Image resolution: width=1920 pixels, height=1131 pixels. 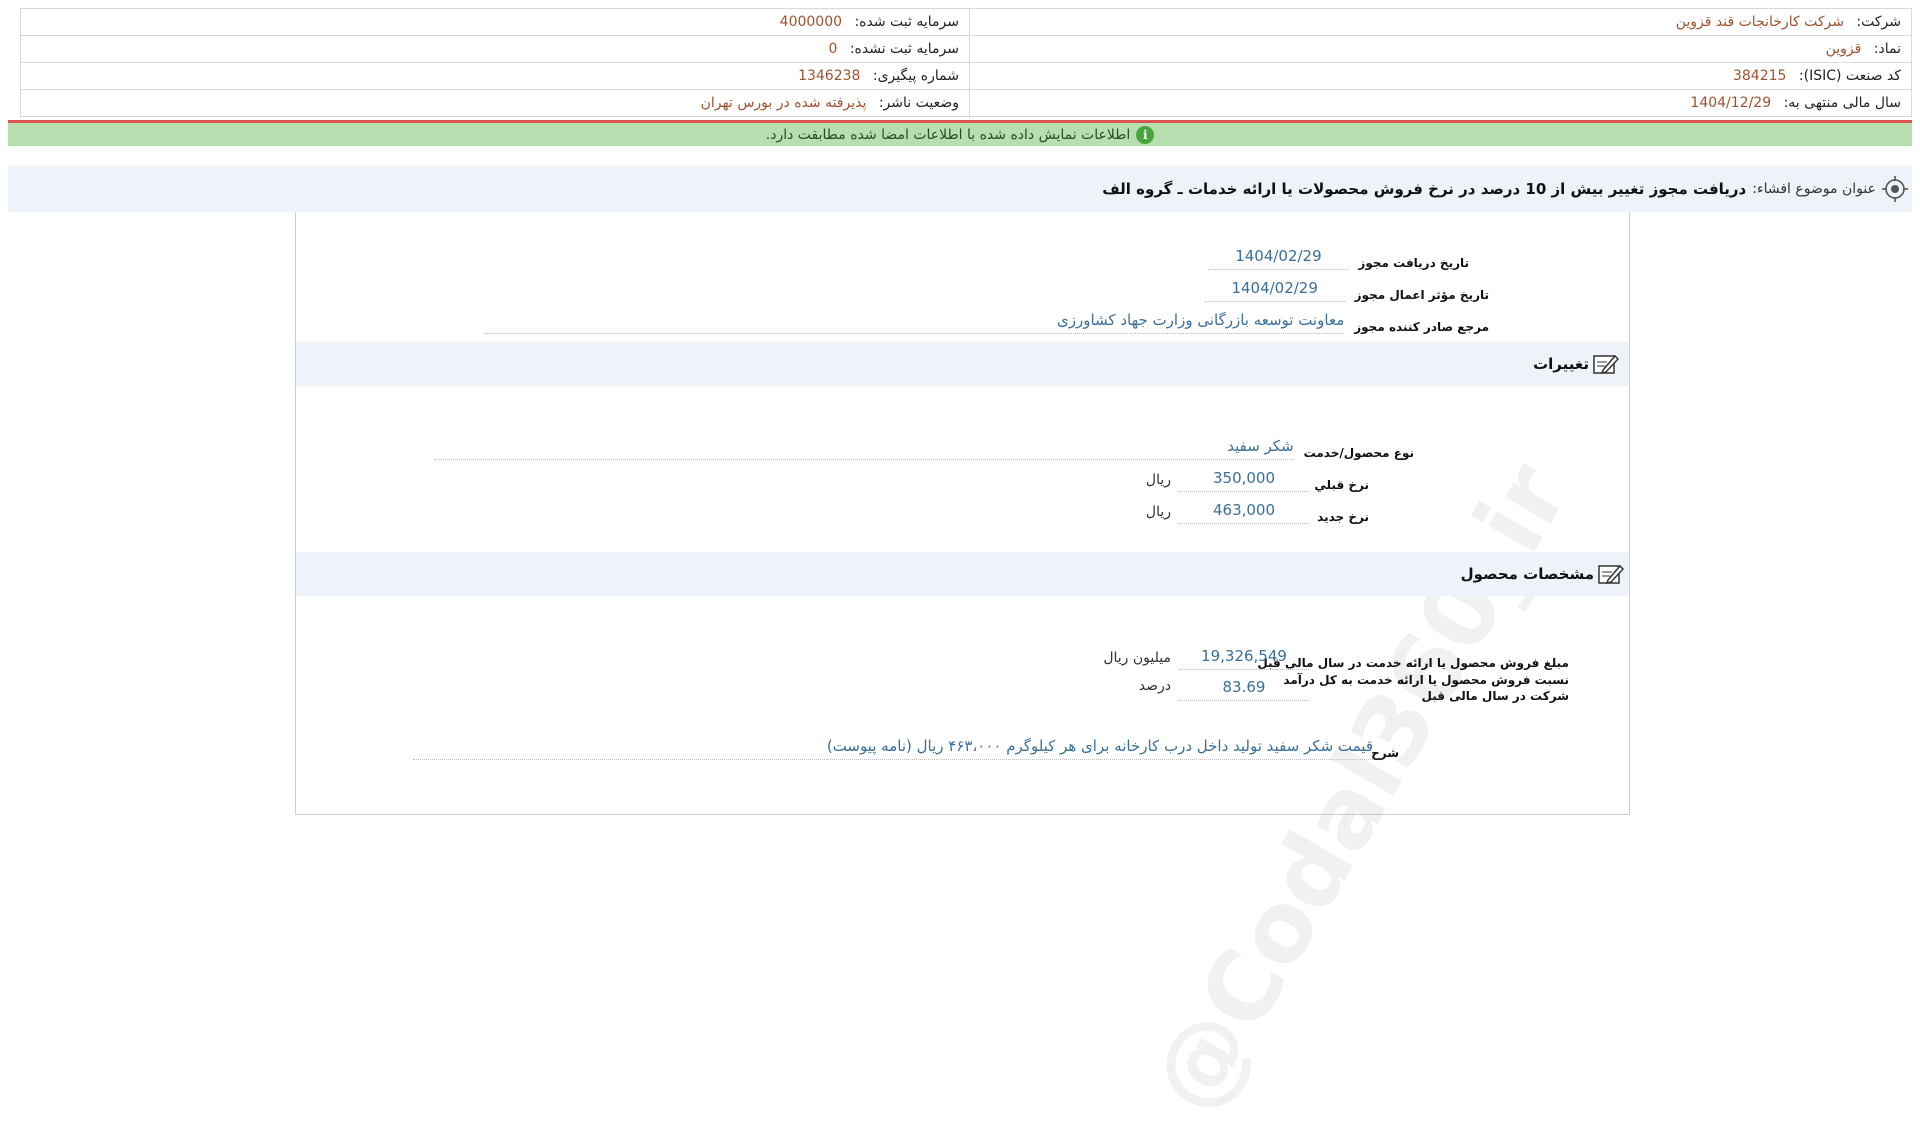 What do you see at coordinates (918, 103) in the screenshot?
I see `status-label: وضعیت ناشر:` at bounding box center [918, 103].